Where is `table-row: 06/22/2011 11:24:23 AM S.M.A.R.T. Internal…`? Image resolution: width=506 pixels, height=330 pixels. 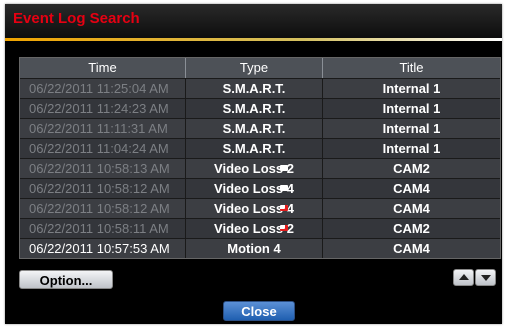 table-row: 06/22/2011 11:24:23 AM S.M.A.R.T. Internal… is located at coordinates (260, 108).